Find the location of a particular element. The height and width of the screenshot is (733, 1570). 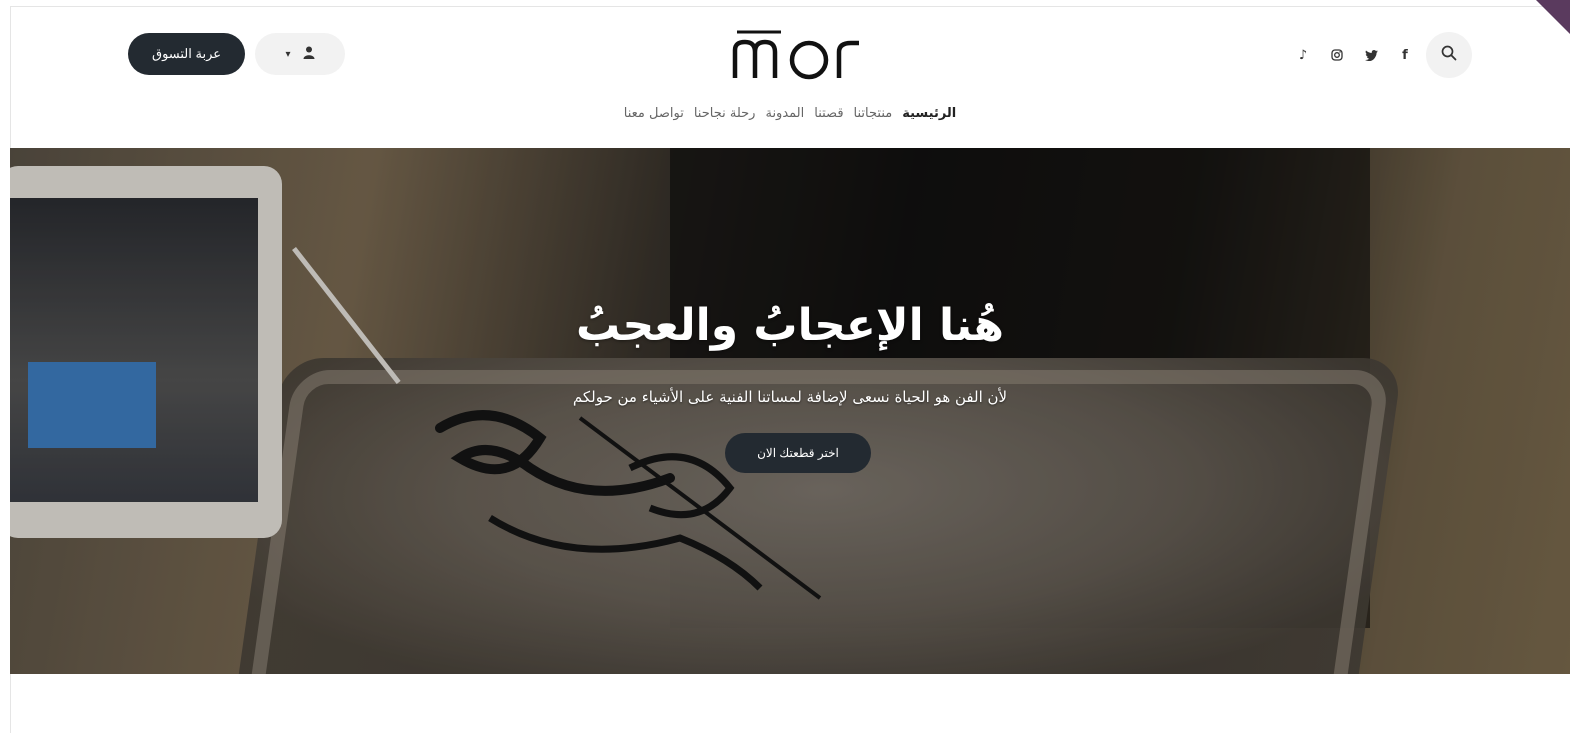

nav-item-blog: المدونة is located at coordinates (784, 113).